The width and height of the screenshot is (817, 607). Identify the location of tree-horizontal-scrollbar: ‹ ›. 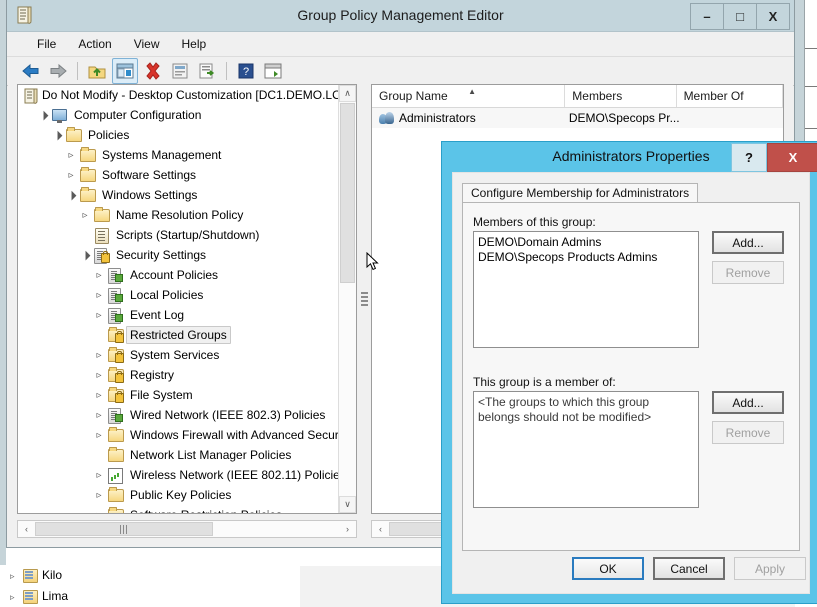
(187, 529).